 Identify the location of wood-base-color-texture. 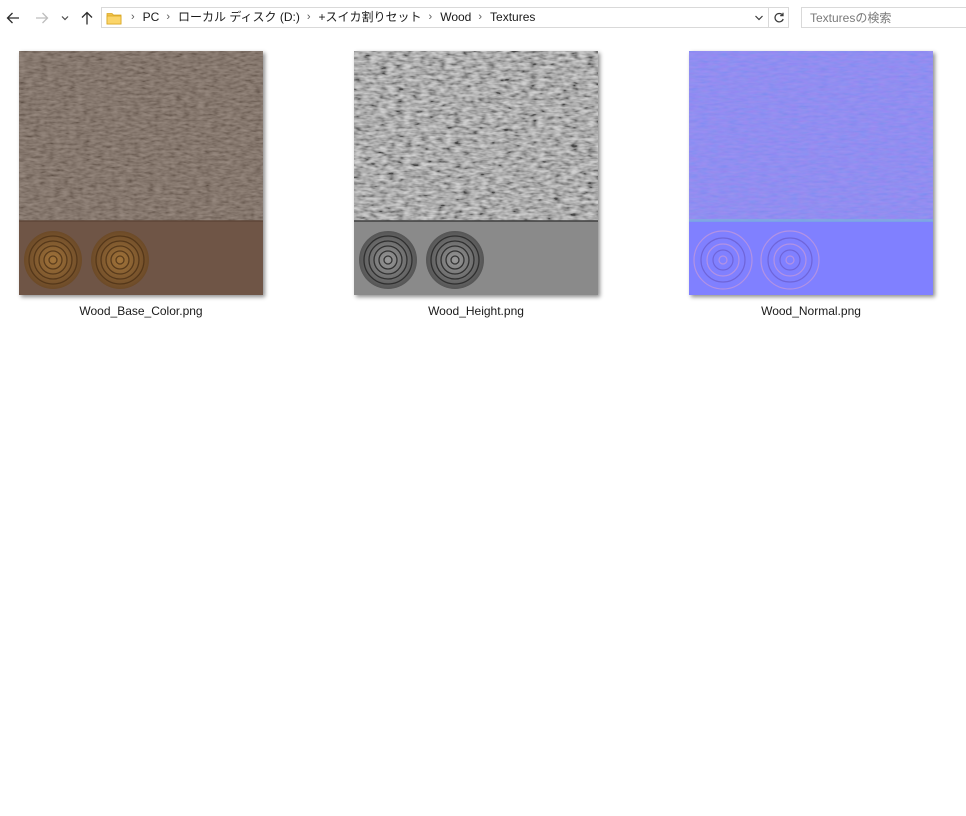
(141, 173).